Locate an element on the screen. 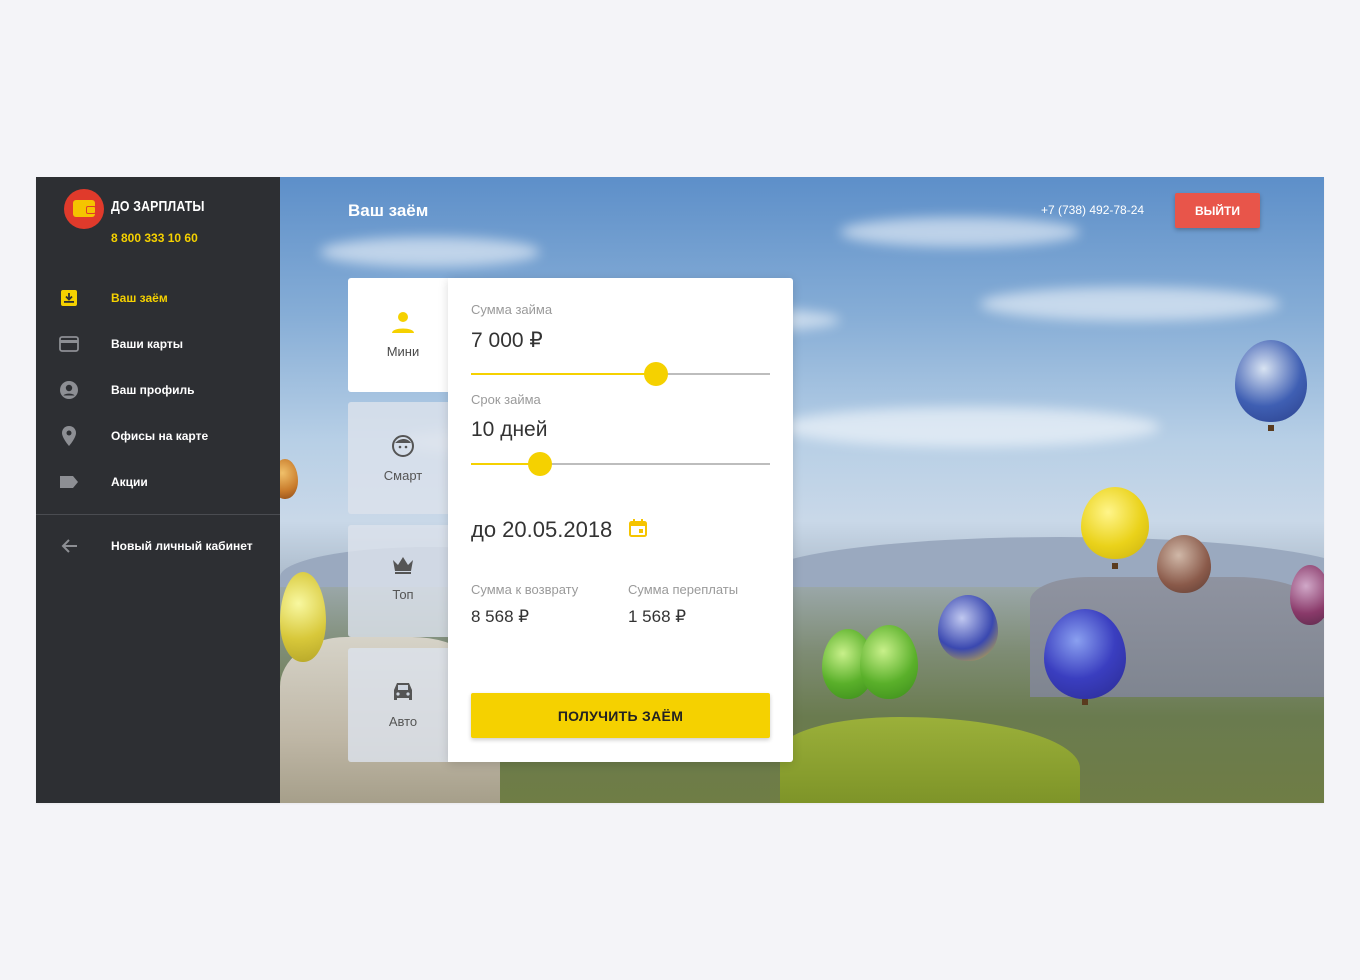  logout-button: ВЫЙТИ is located at coordinates (1217, 210).